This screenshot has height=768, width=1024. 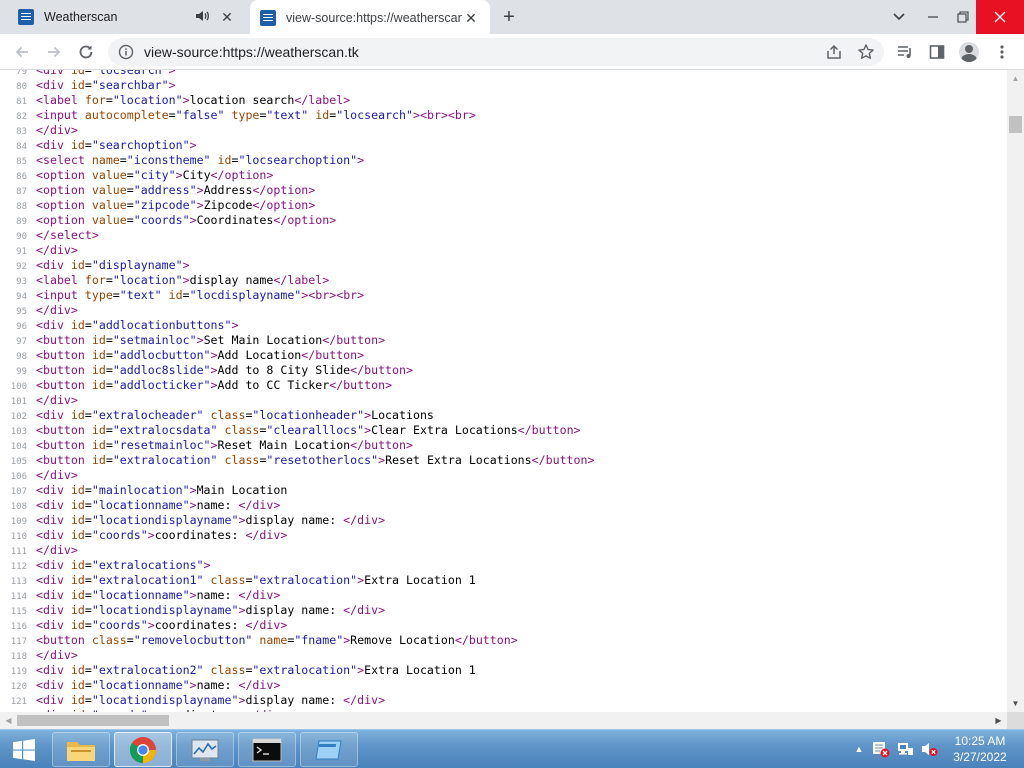 I want to click on media-controls-icon, so click(x=905, y=52).